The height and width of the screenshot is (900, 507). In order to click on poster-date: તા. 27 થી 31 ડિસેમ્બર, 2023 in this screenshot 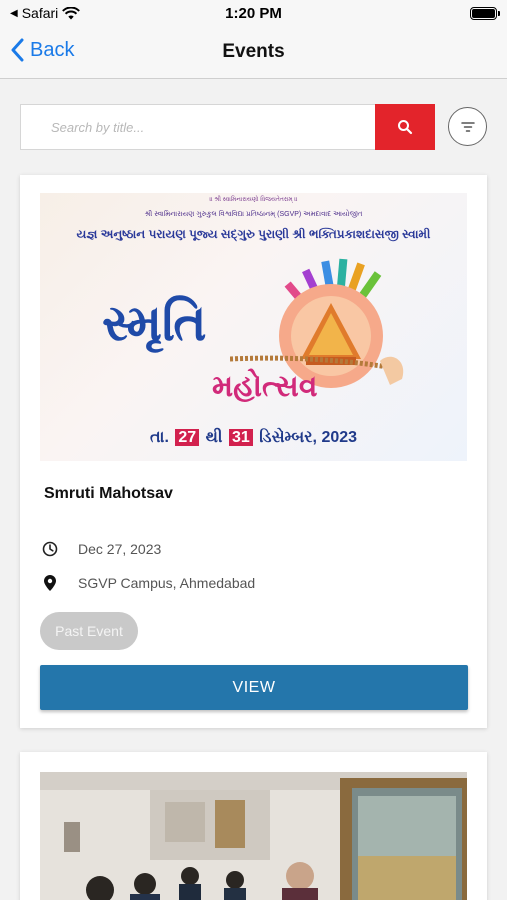, I will do `click(253, 438)`.